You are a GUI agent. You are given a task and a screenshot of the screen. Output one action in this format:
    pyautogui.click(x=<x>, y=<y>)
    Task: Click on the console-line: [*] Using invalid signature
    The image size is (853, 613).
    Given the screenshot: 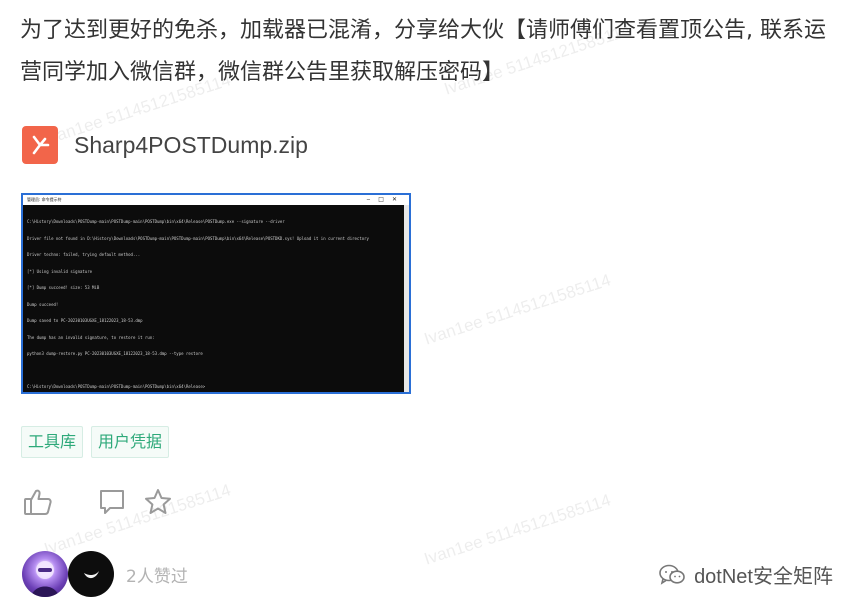 What is the action you would take?
    pyautogui.click(x=60, y=271)
    